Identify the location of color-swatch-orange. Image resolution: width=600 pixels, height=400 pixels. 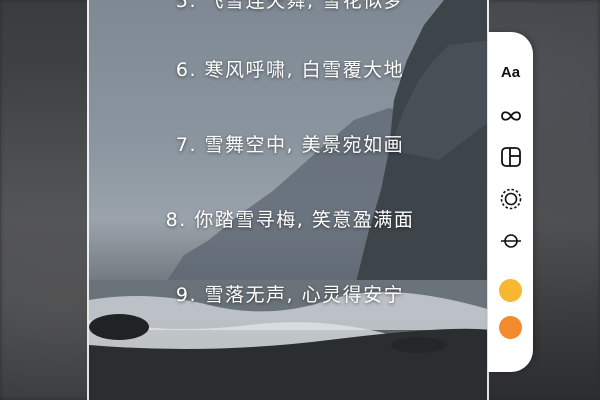
(510, 327).